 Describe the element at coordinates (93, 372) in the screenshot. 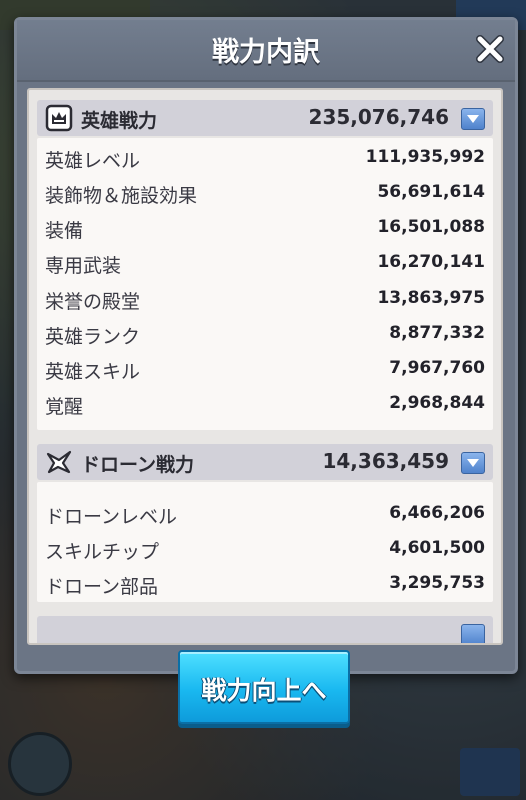

I see `row-label: 英雄スキル` at that location.